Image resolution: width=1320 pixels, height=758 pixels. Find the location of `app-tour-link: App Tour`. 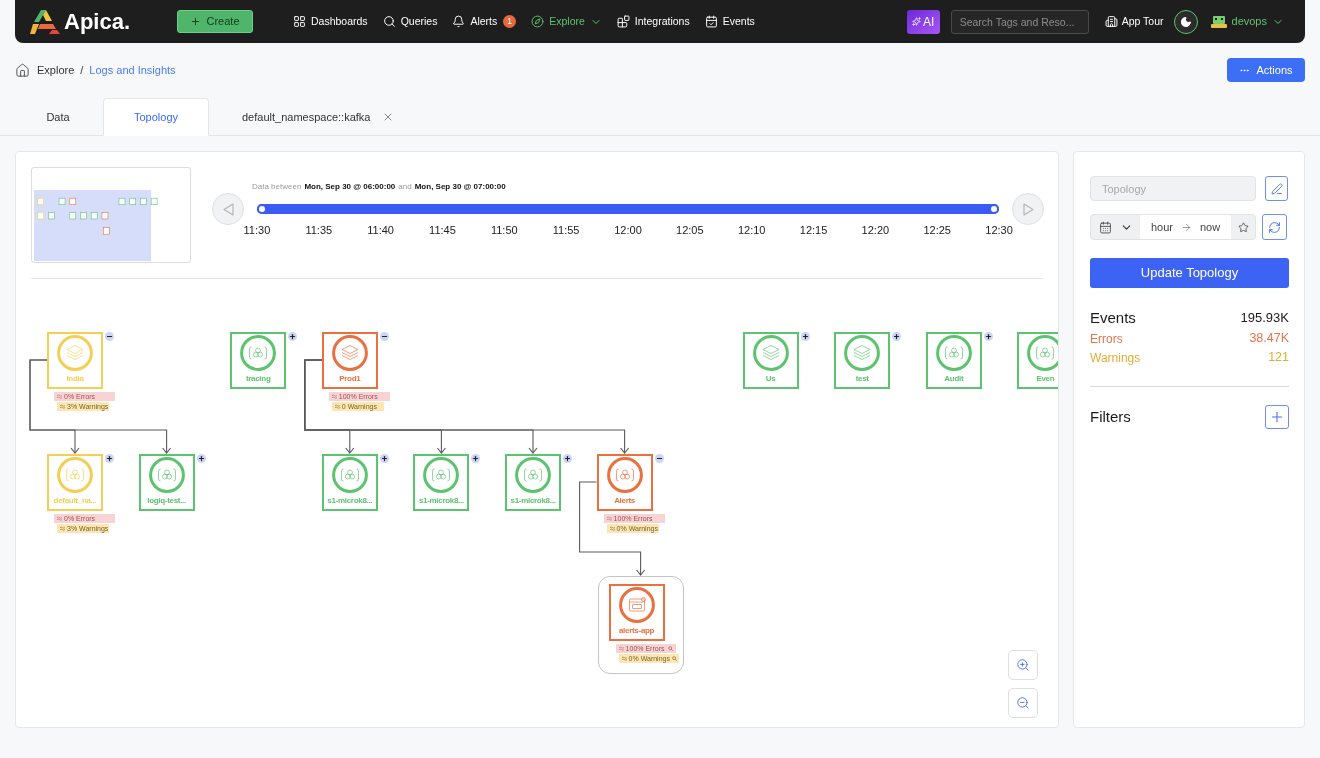

app-tour-link: App Tour is located at coordinates (1134, 21).